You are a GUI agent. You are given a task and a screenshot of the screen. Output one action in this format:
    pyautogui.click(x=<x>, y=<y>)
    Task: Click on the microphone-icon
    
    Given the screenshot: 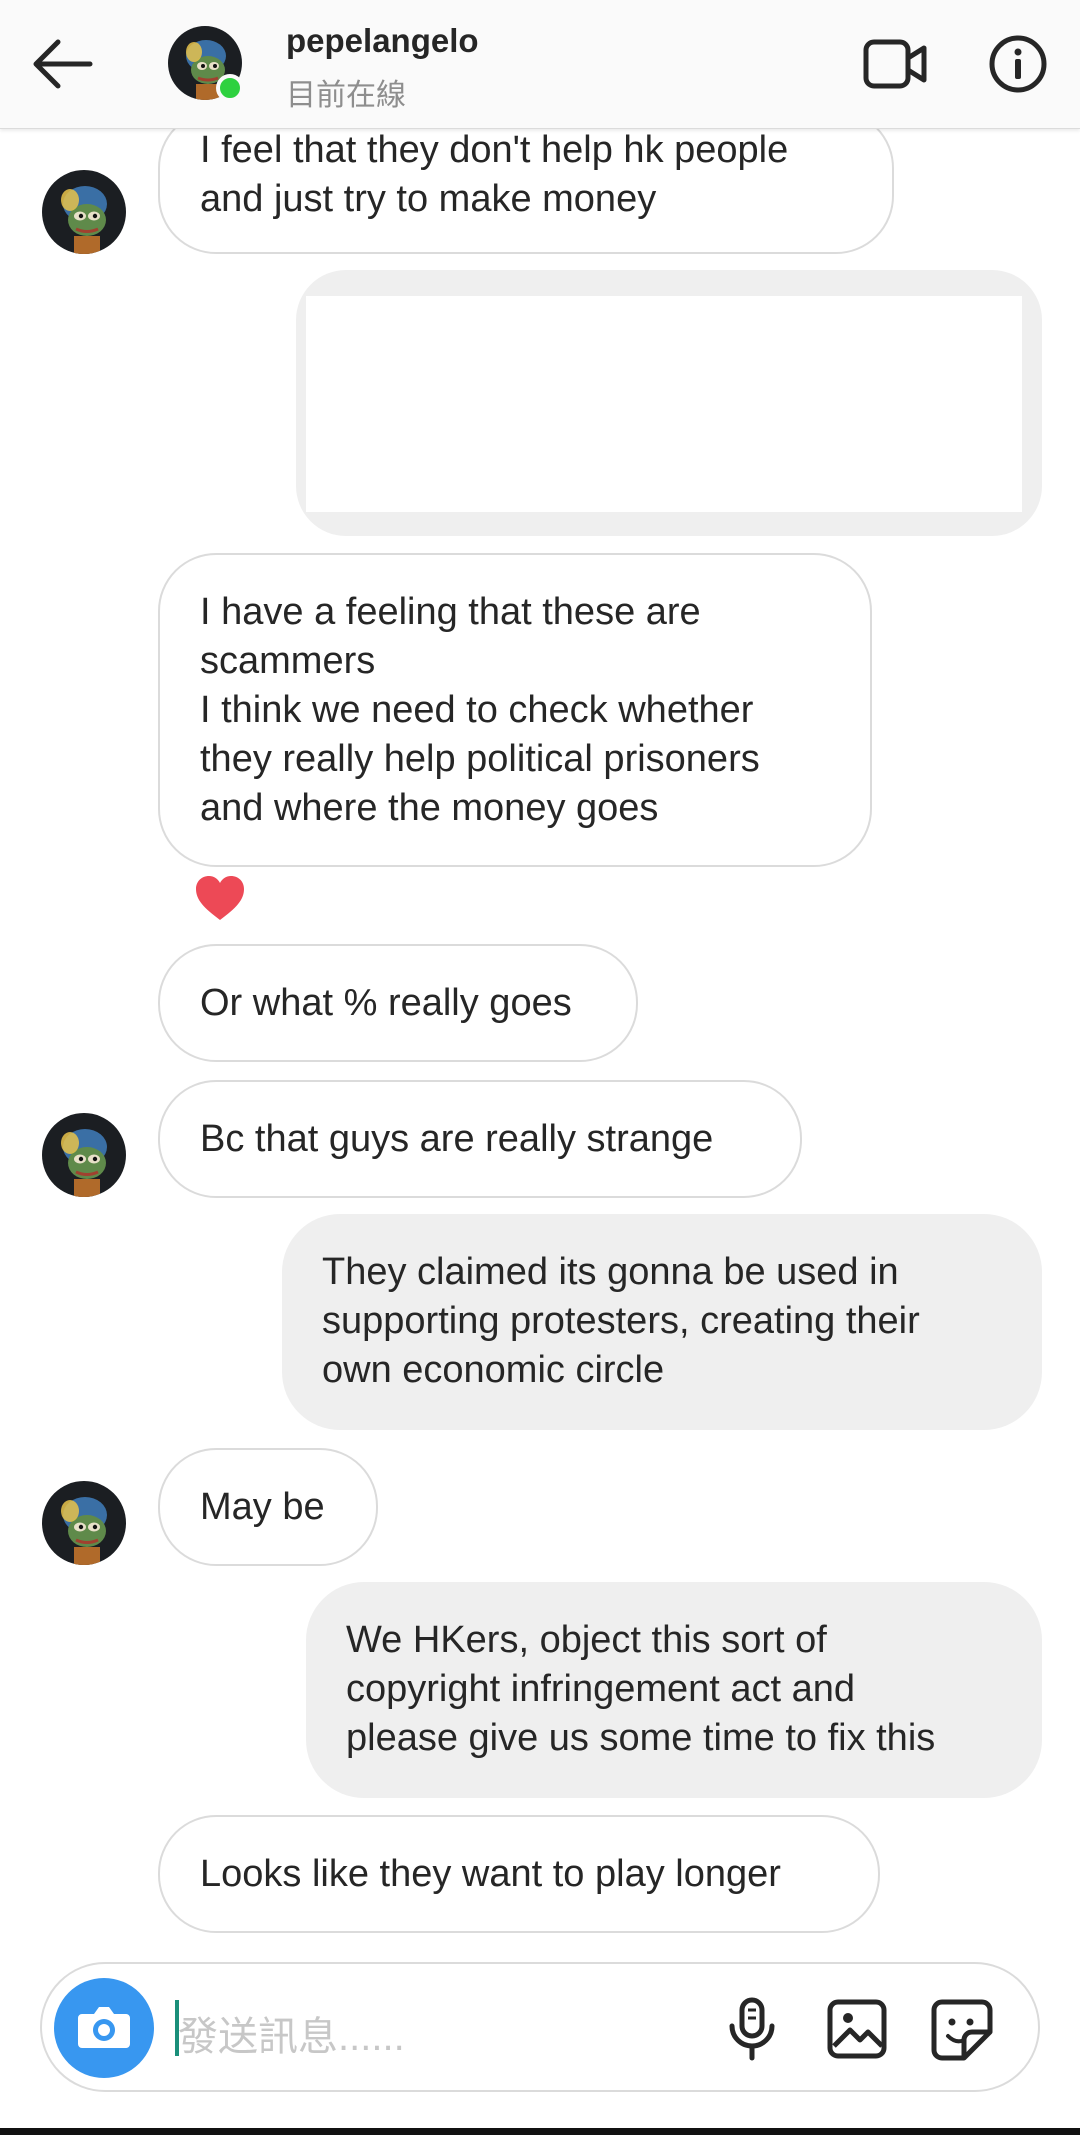 What is the action you would take?
    pyautogui.click(x=752, y=2029)
    